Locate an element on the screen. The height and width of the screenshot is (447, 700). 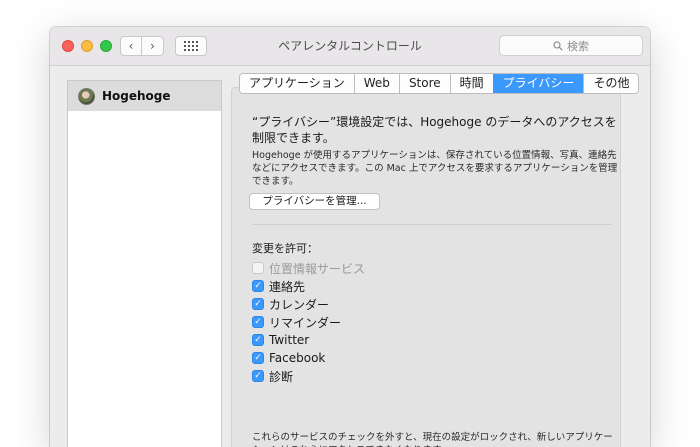
permission-twitter: ✓ Twitter is located at coordinates (308, 340).